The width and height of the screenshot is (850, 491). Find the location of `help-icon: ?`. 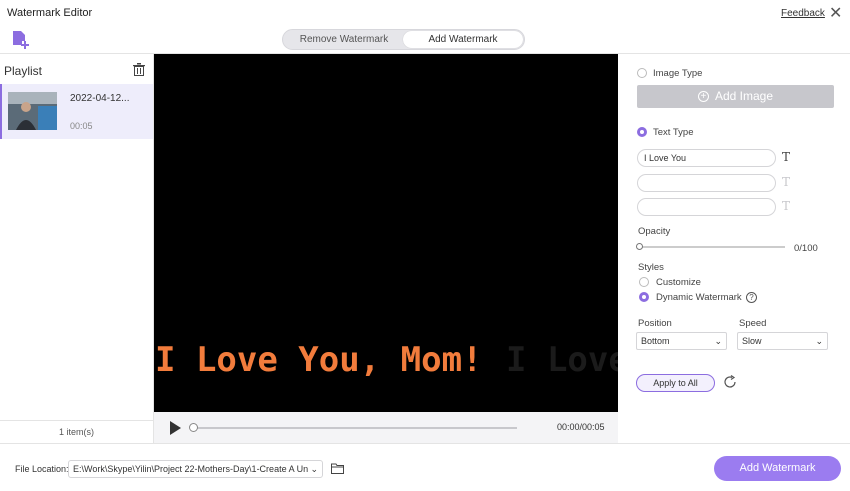

help-icon: ? is located at coordinates (751, 297).